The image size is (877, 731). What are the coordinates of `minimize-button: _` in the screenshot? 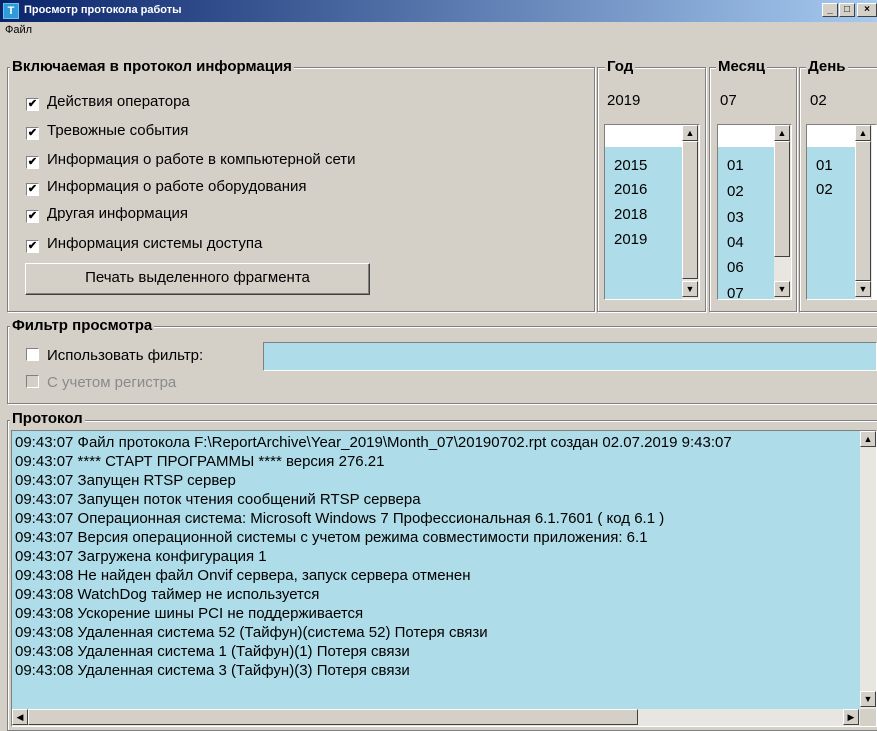 It's located at (830, 10).